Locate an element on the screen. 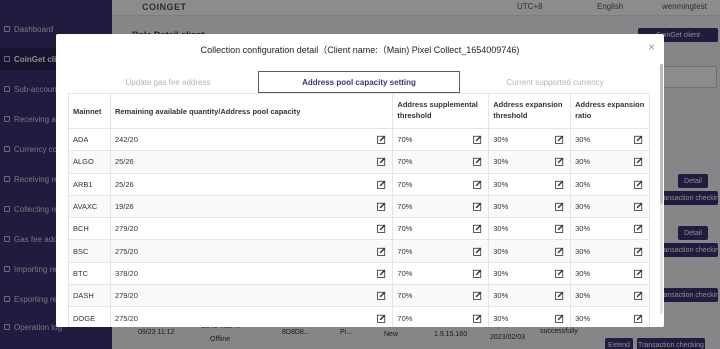 This screenshot has height=349, width=720. table-row: DASH 279/20 70% 30% 30% is located at coordinates (359, 296).